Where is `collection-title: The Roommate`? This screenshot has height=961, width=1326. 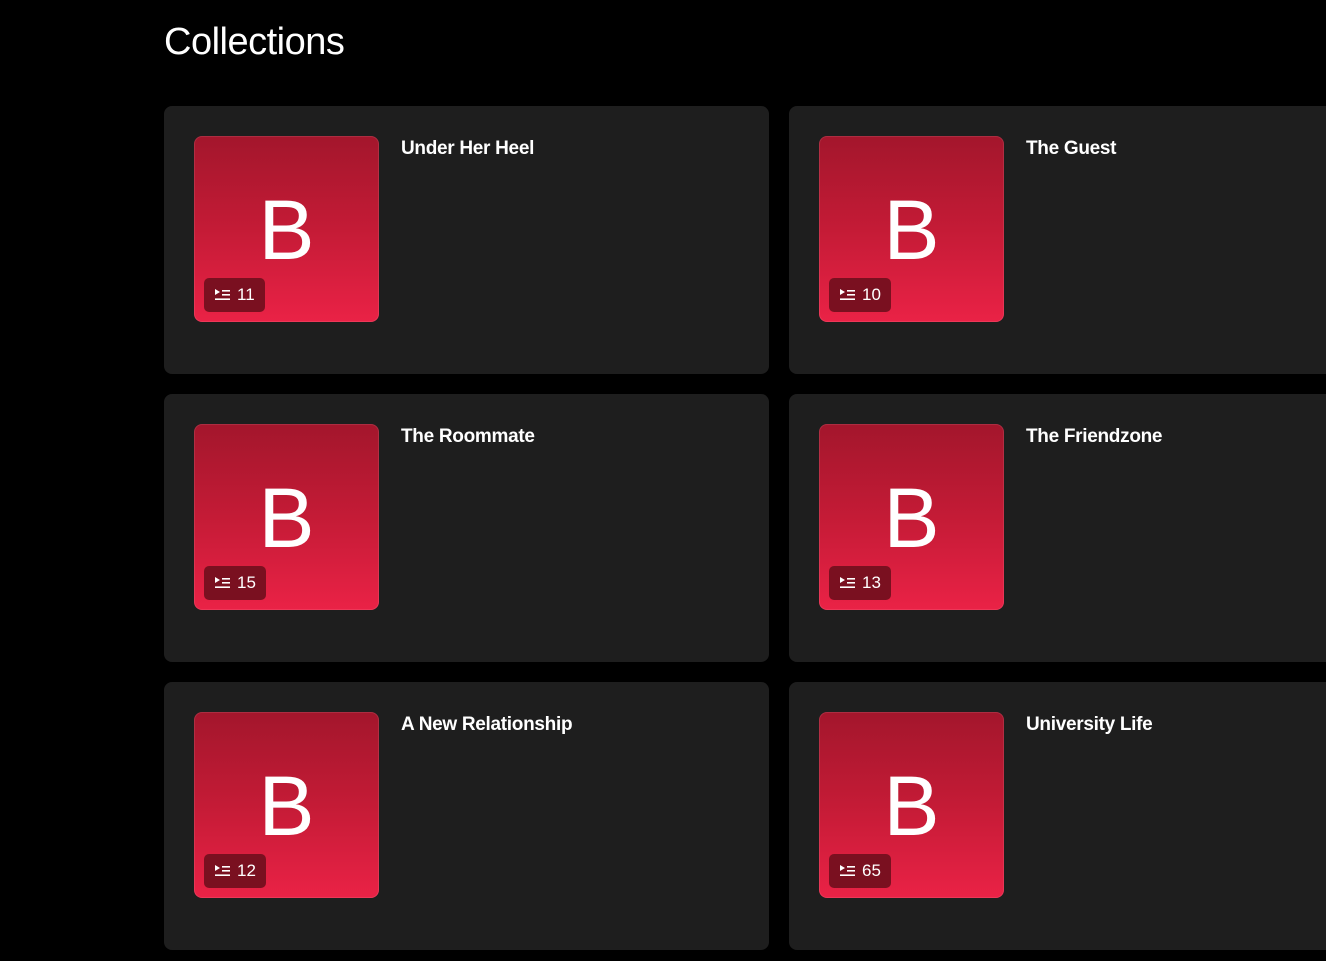
collection-title: The Roommate is located at coordinates (468, 437).